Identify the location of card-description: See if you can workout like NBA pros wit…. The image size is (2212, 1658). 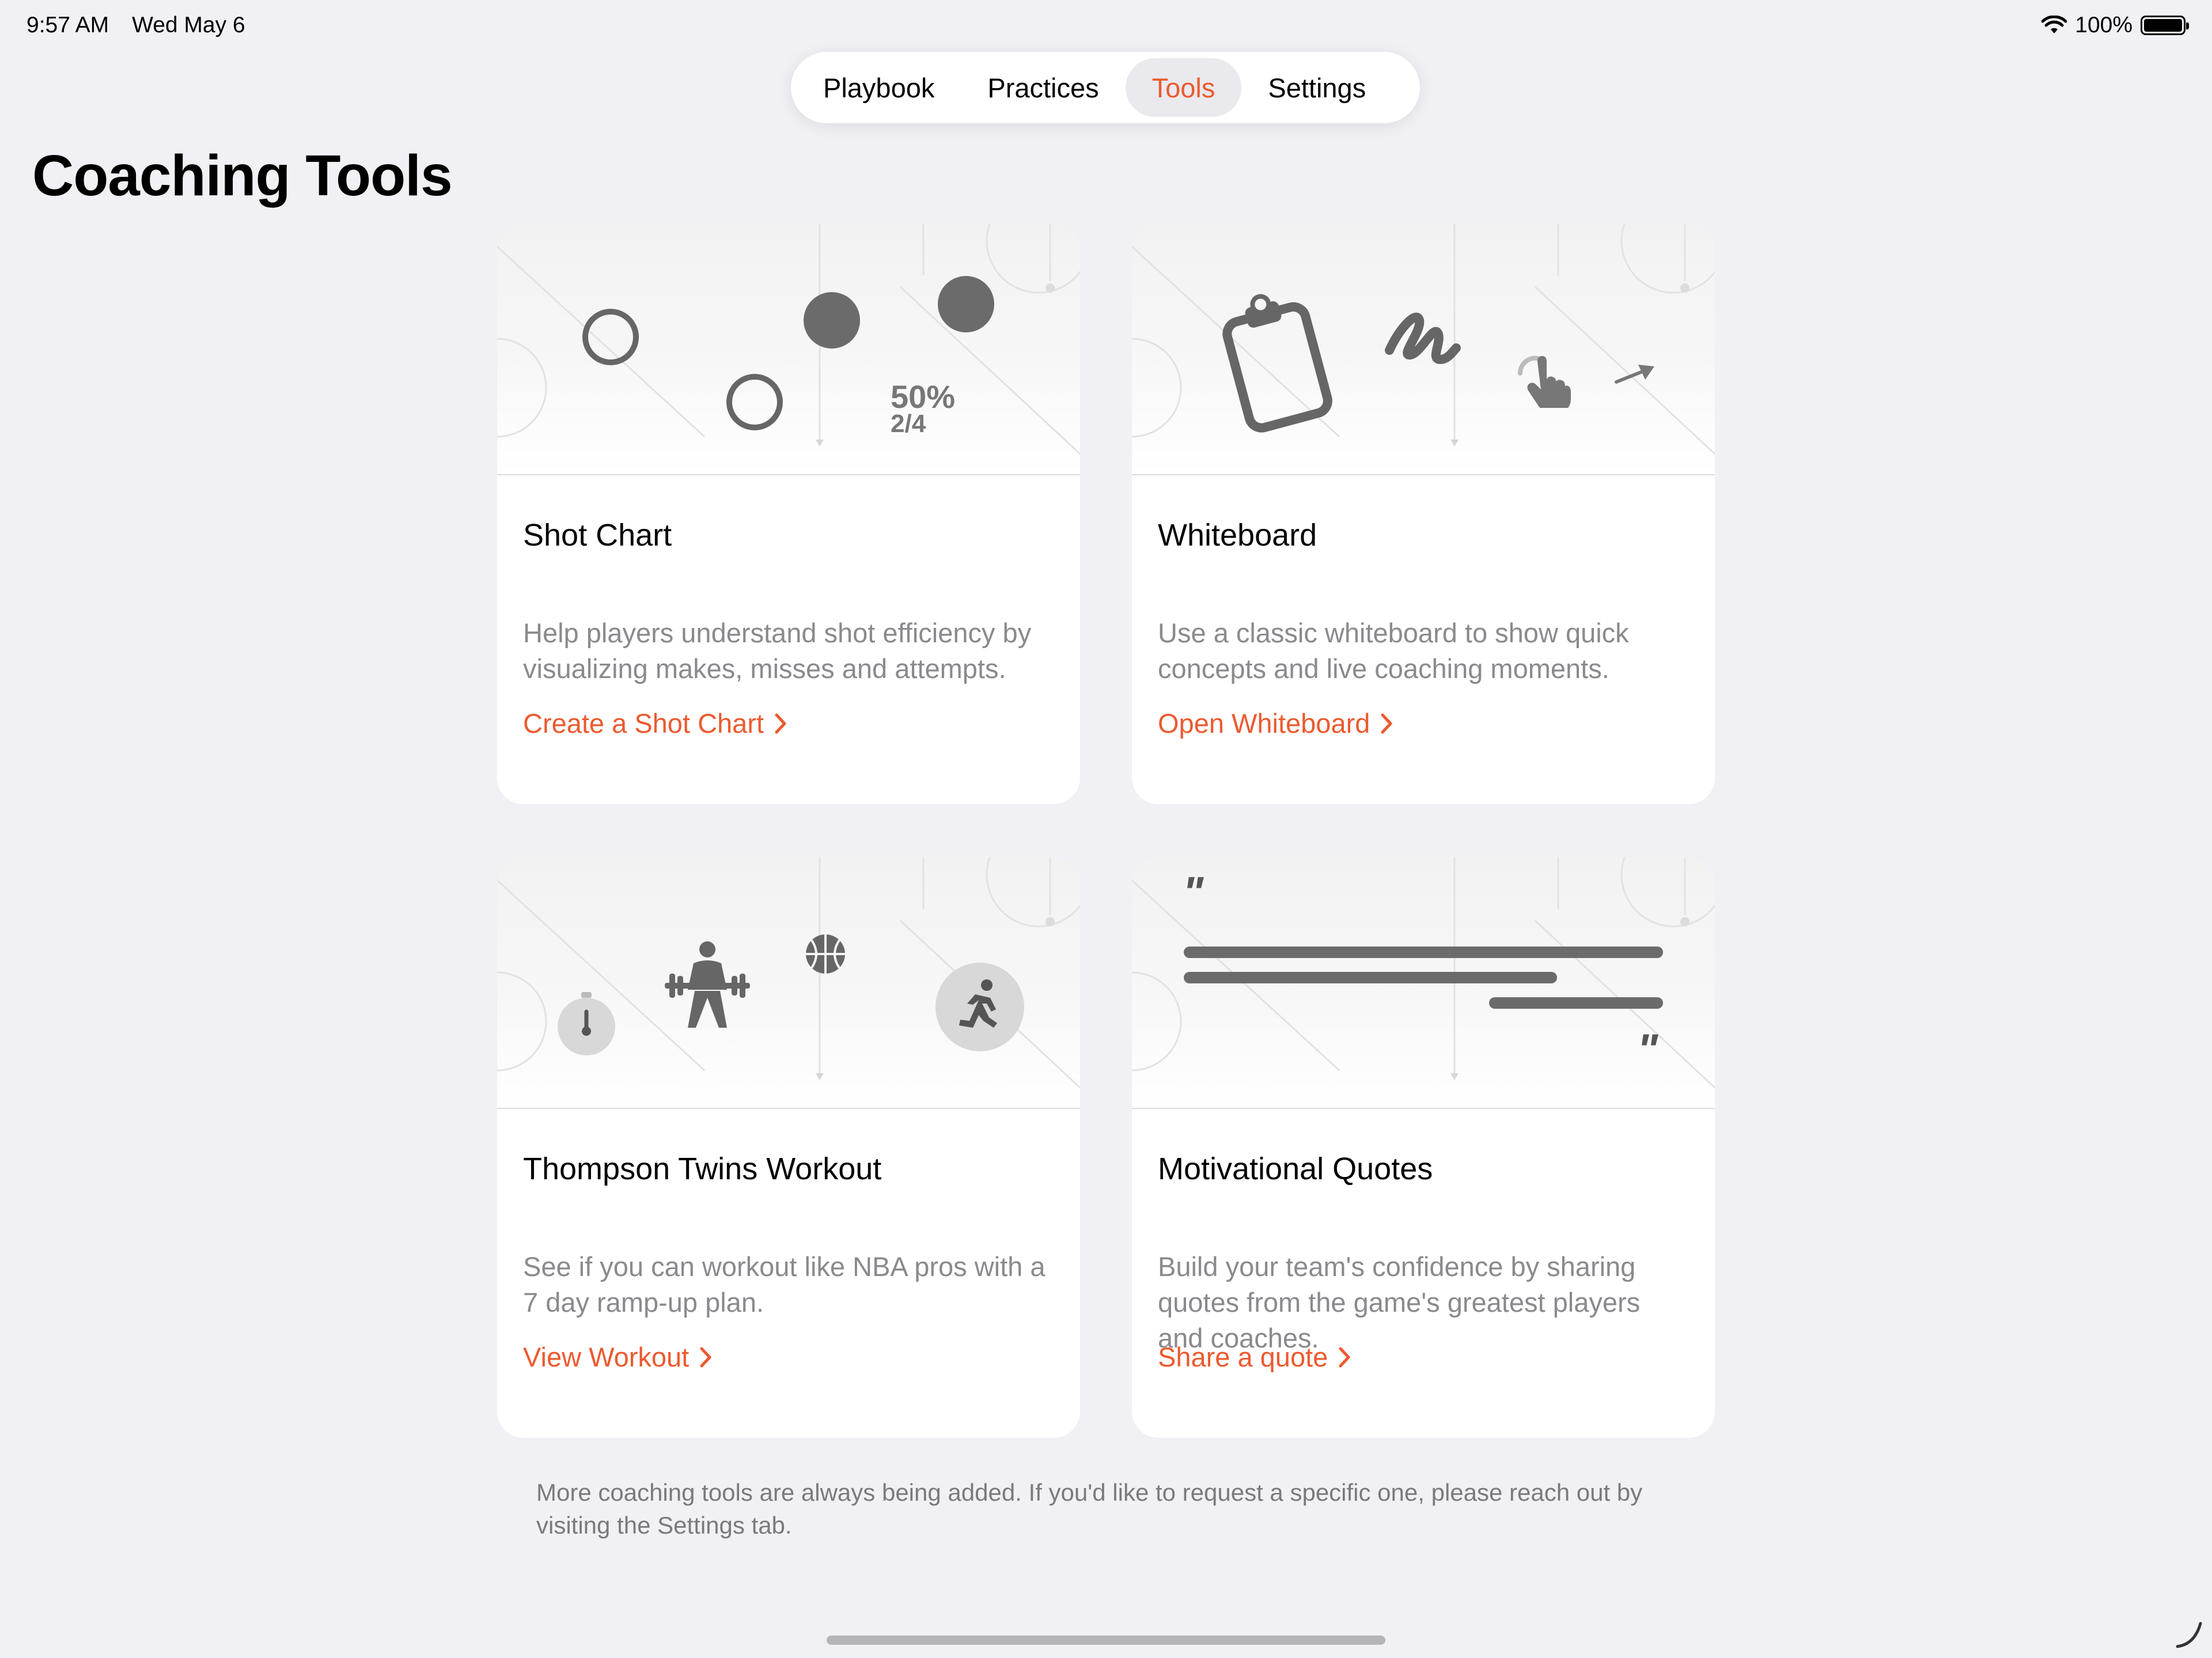
(784, 1284).